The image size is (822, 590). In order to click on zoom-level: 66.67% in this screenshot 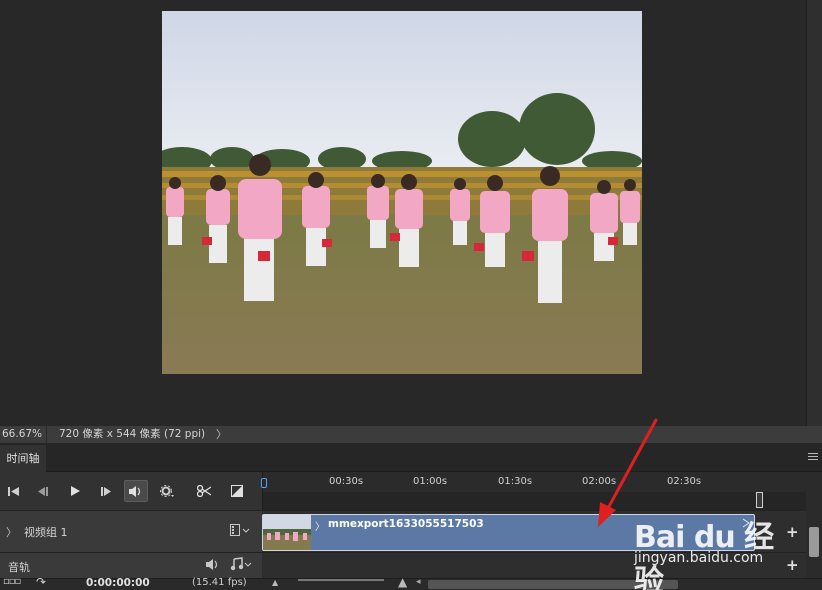, I will do `click(22, 434)`.